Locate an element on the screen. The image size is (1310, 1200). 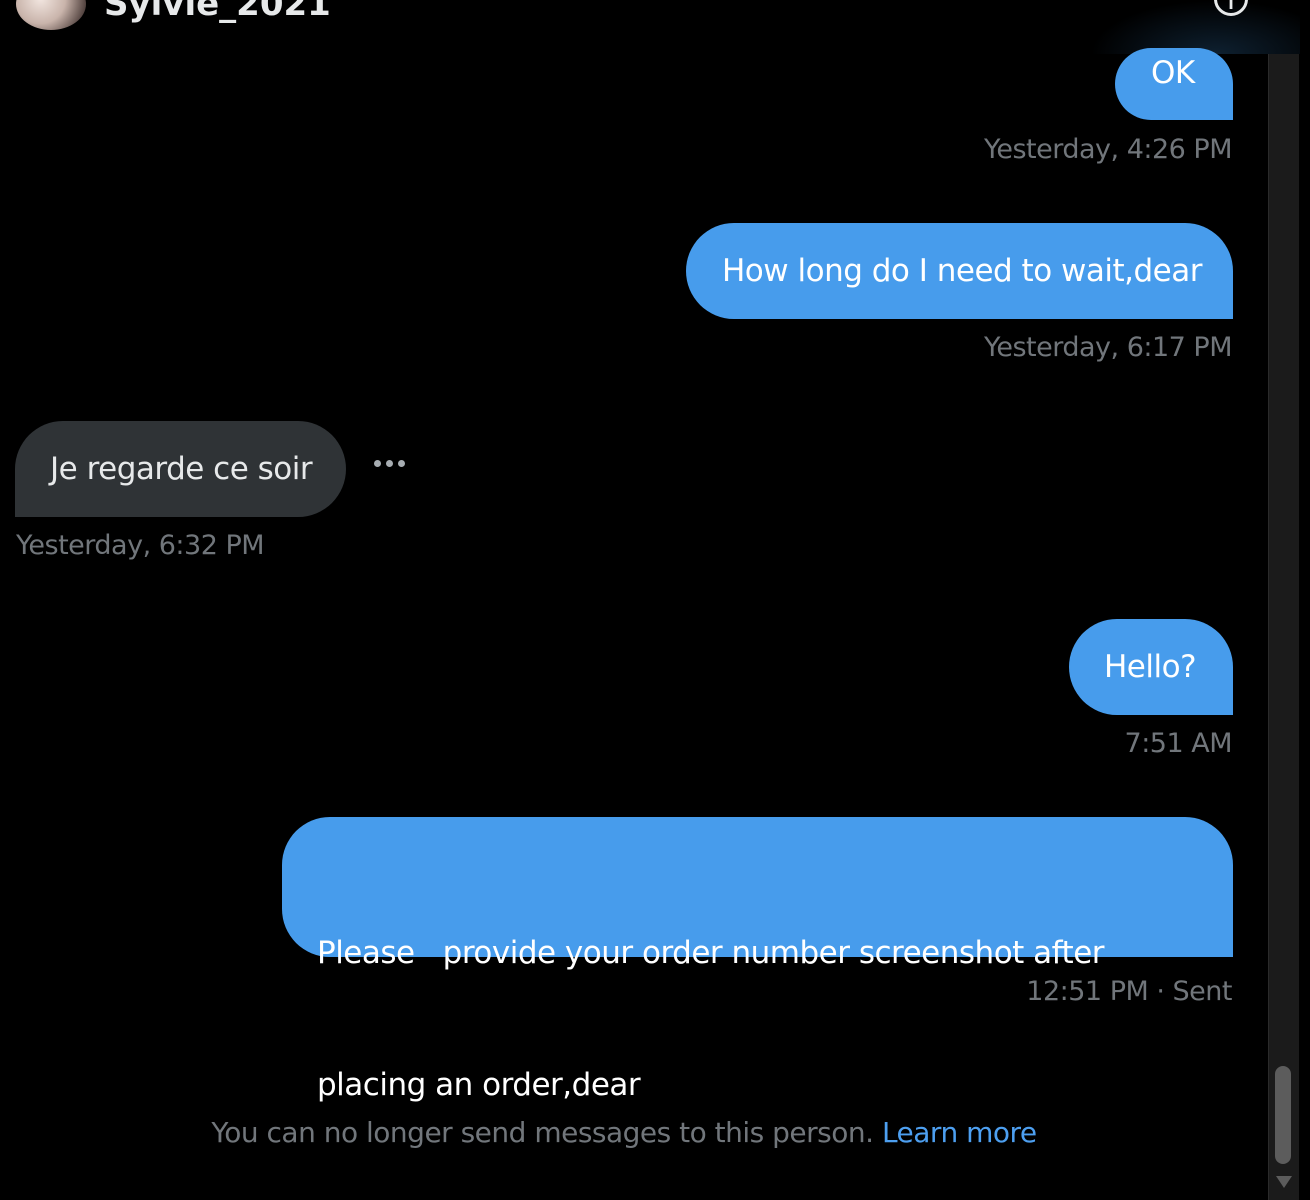
message-text: Hello? is located at coordinates (1150, 667).